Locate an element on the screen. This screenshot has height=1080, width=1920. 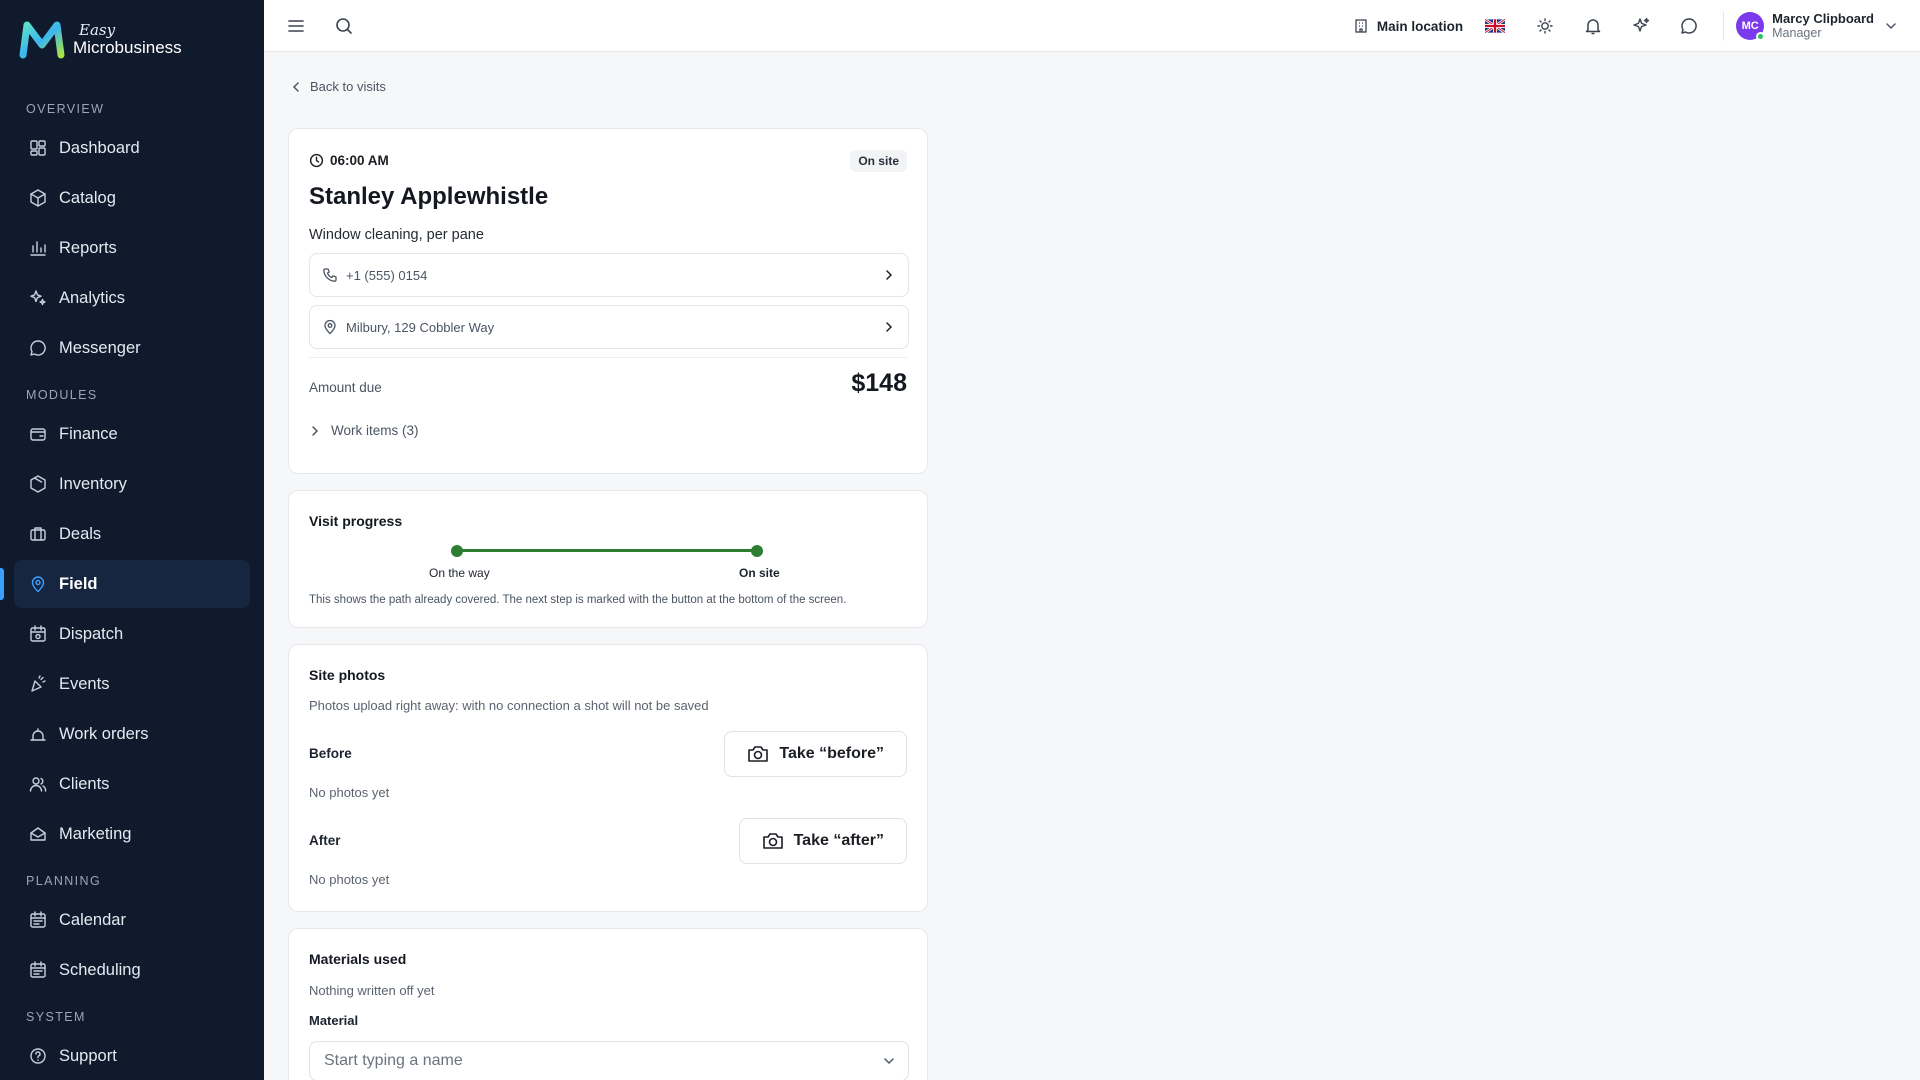
brand-logo: Easy Microbusiness is located at coordinates (132, 39).